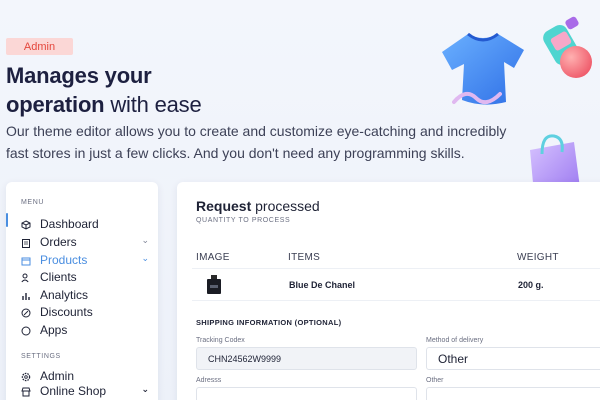 This screenshot has width=600, height=400. What do you see at coordinates (306, 393) in the screenshot?
I see `address-field` at bounding box center [306, 393].